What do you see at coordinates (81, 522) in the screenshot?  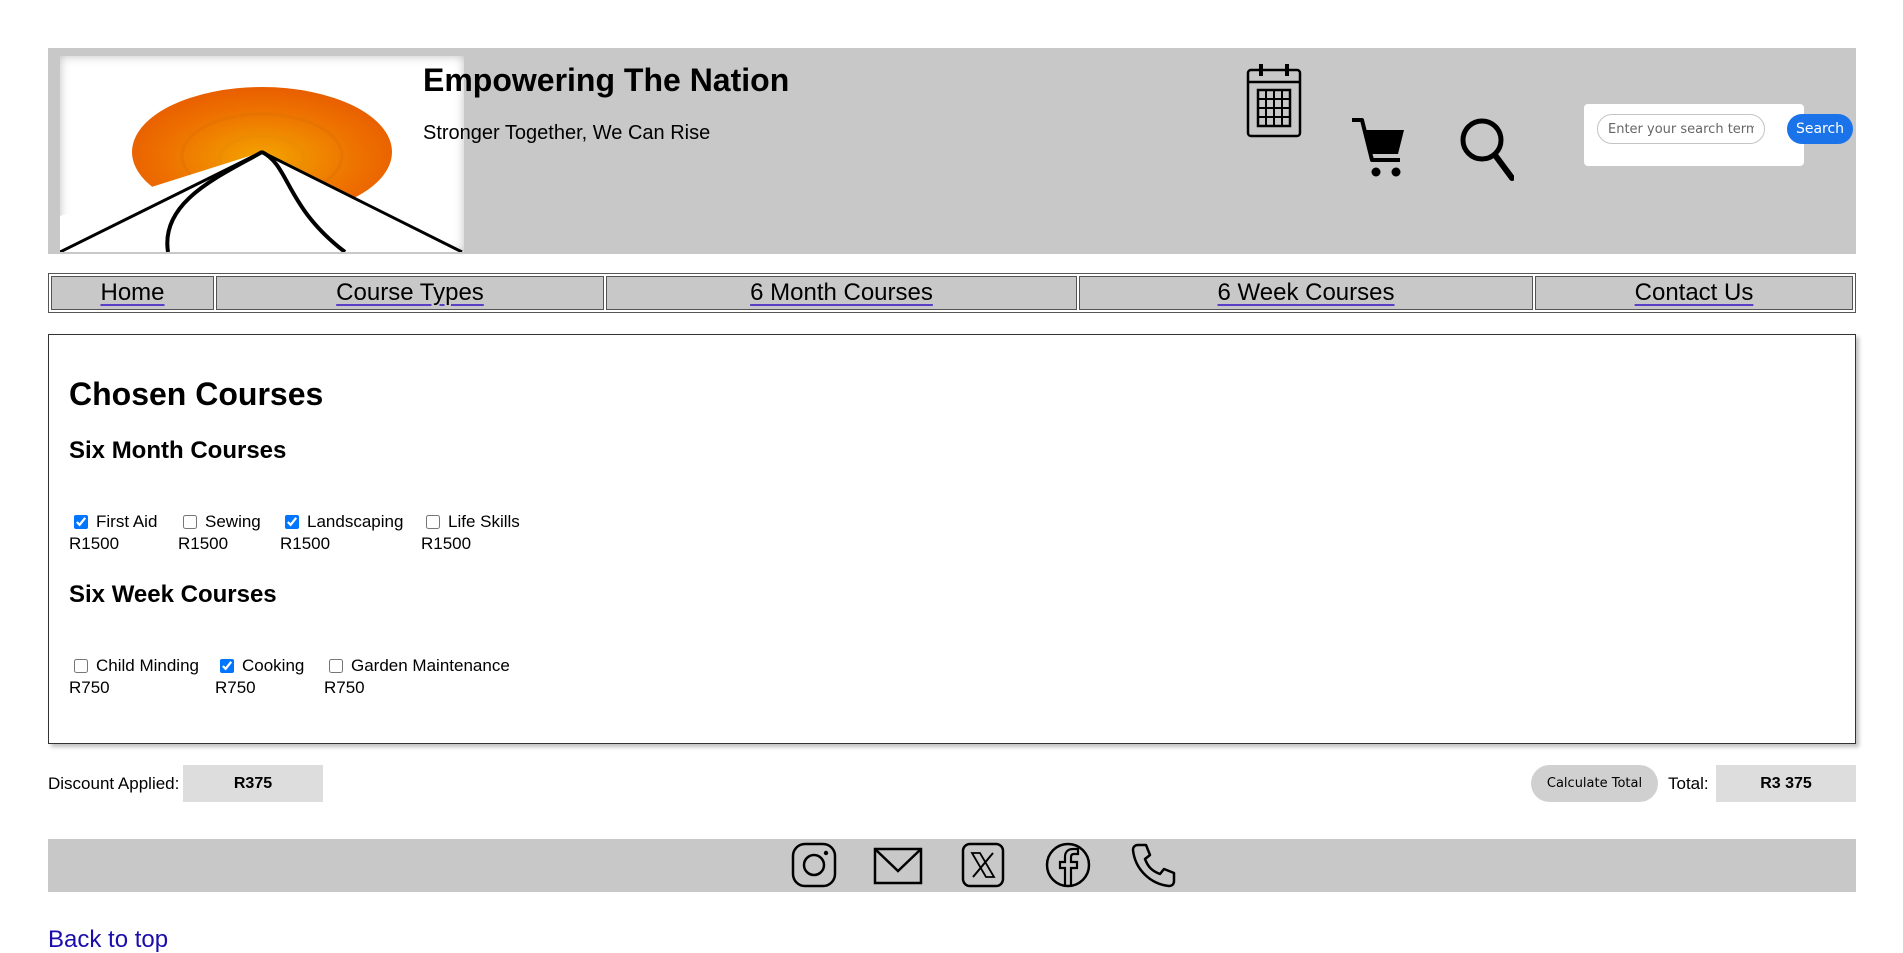 I see `course-checkbox-first-aid` at bounding box center [81, 522].